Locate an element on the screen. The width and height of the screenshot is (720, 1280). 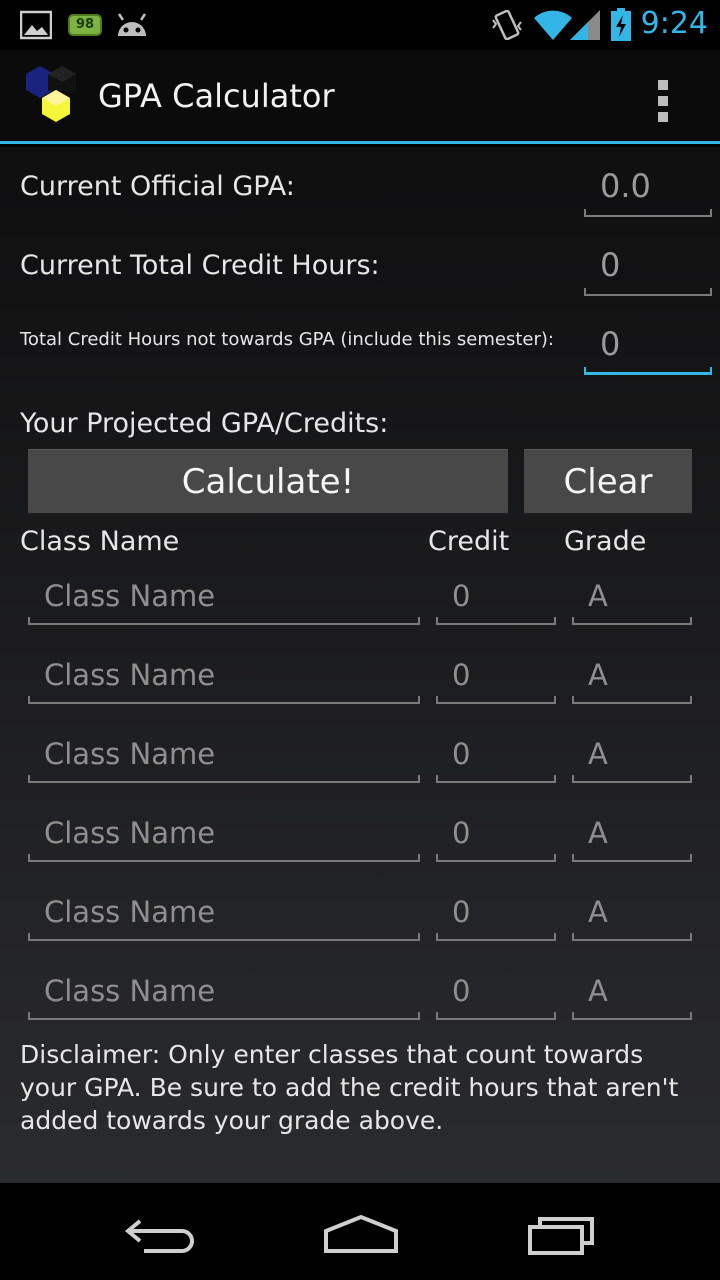
overflow-menu-icon is located at coordinates (664, 98).